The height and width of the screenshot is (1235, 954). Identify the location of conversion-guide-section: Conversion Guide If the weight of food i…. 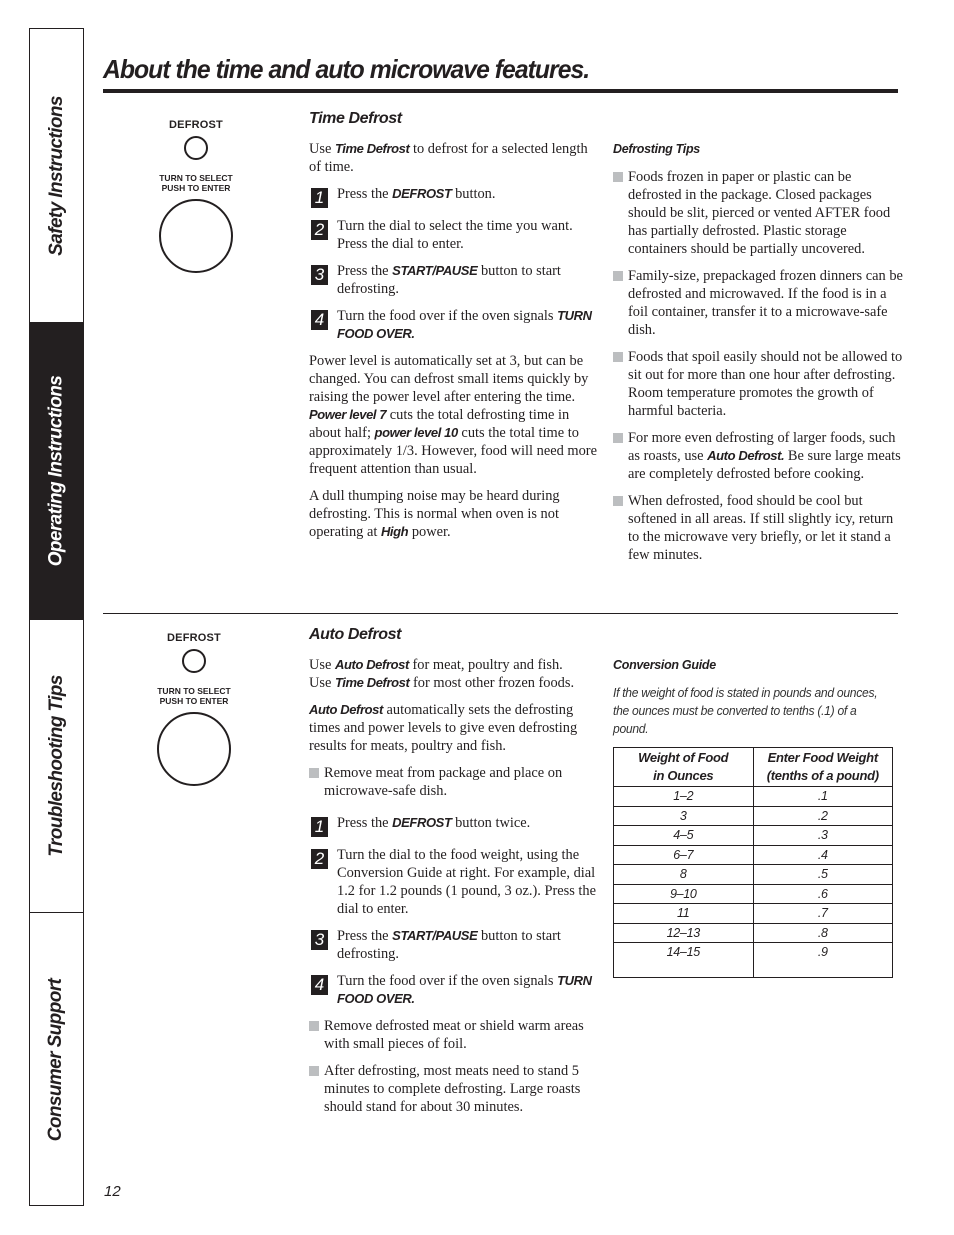
(758, 817).